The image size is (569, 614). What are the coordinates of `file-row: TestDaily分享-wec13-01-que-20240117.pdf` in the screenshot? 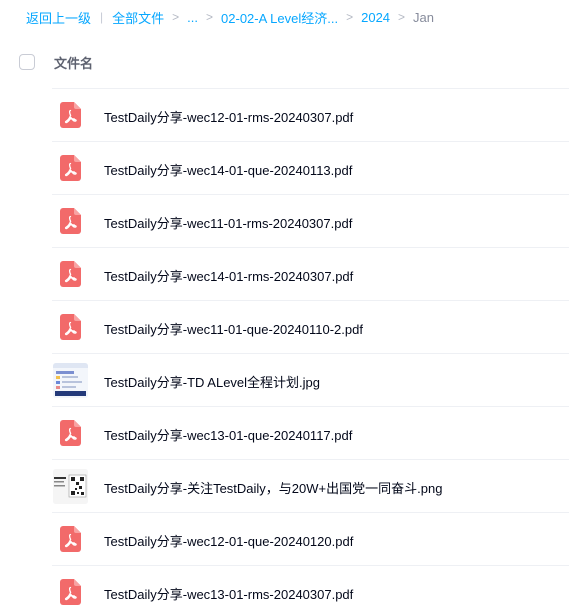 It's located at (310, 432).